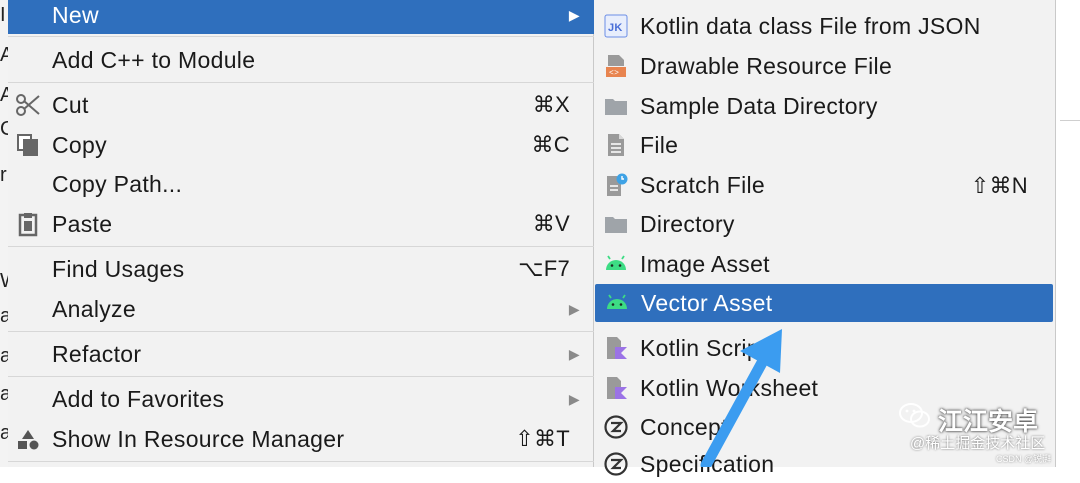 The image size is (1080, 483). I want to click on divider, so click(1070, 120).